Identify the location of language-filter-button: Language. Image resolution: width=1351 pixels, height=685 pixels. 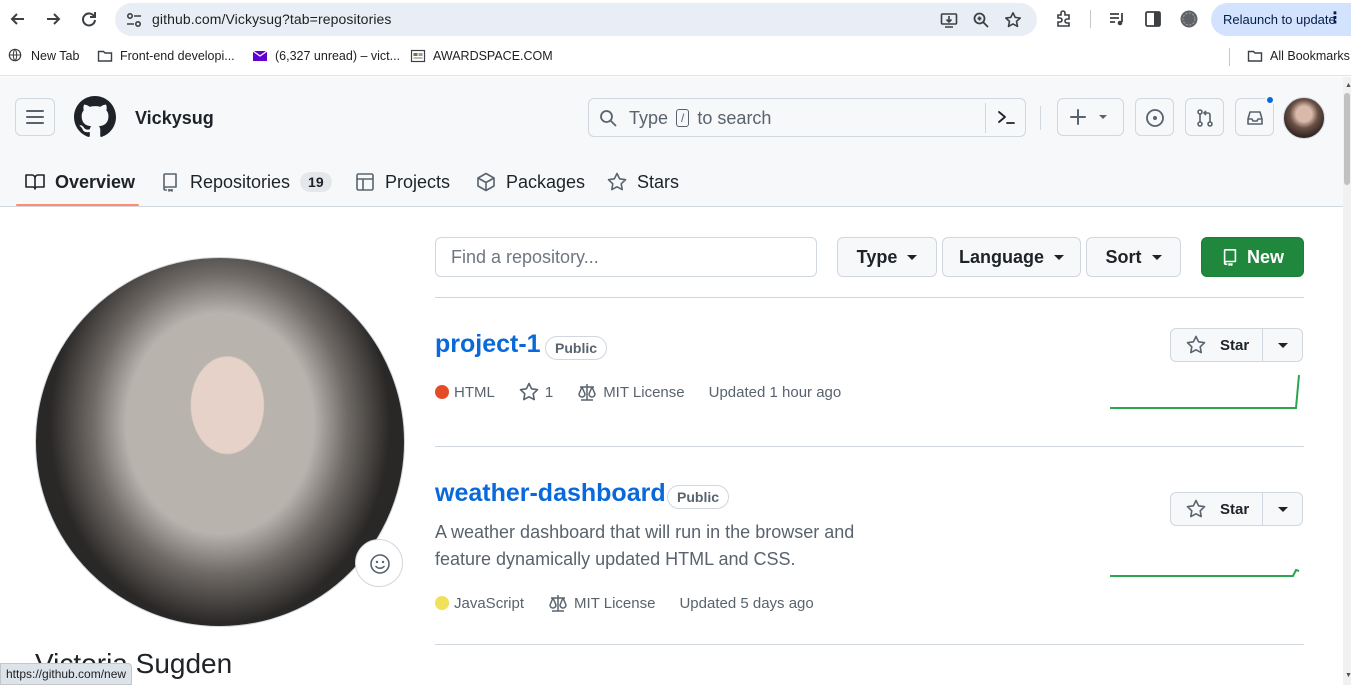
(1011, 257).